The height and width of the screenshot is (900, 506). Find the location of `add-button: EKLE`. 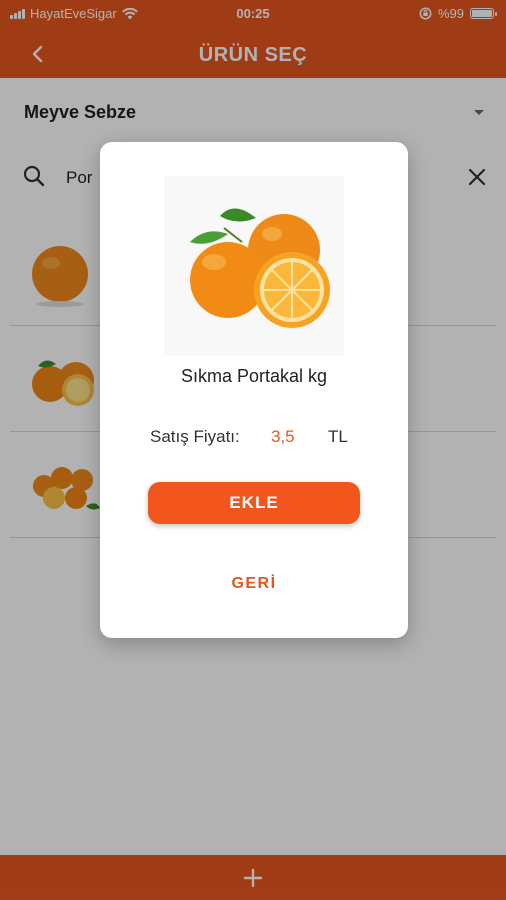

add-button: EKLE is located at coordinates (254, 503).